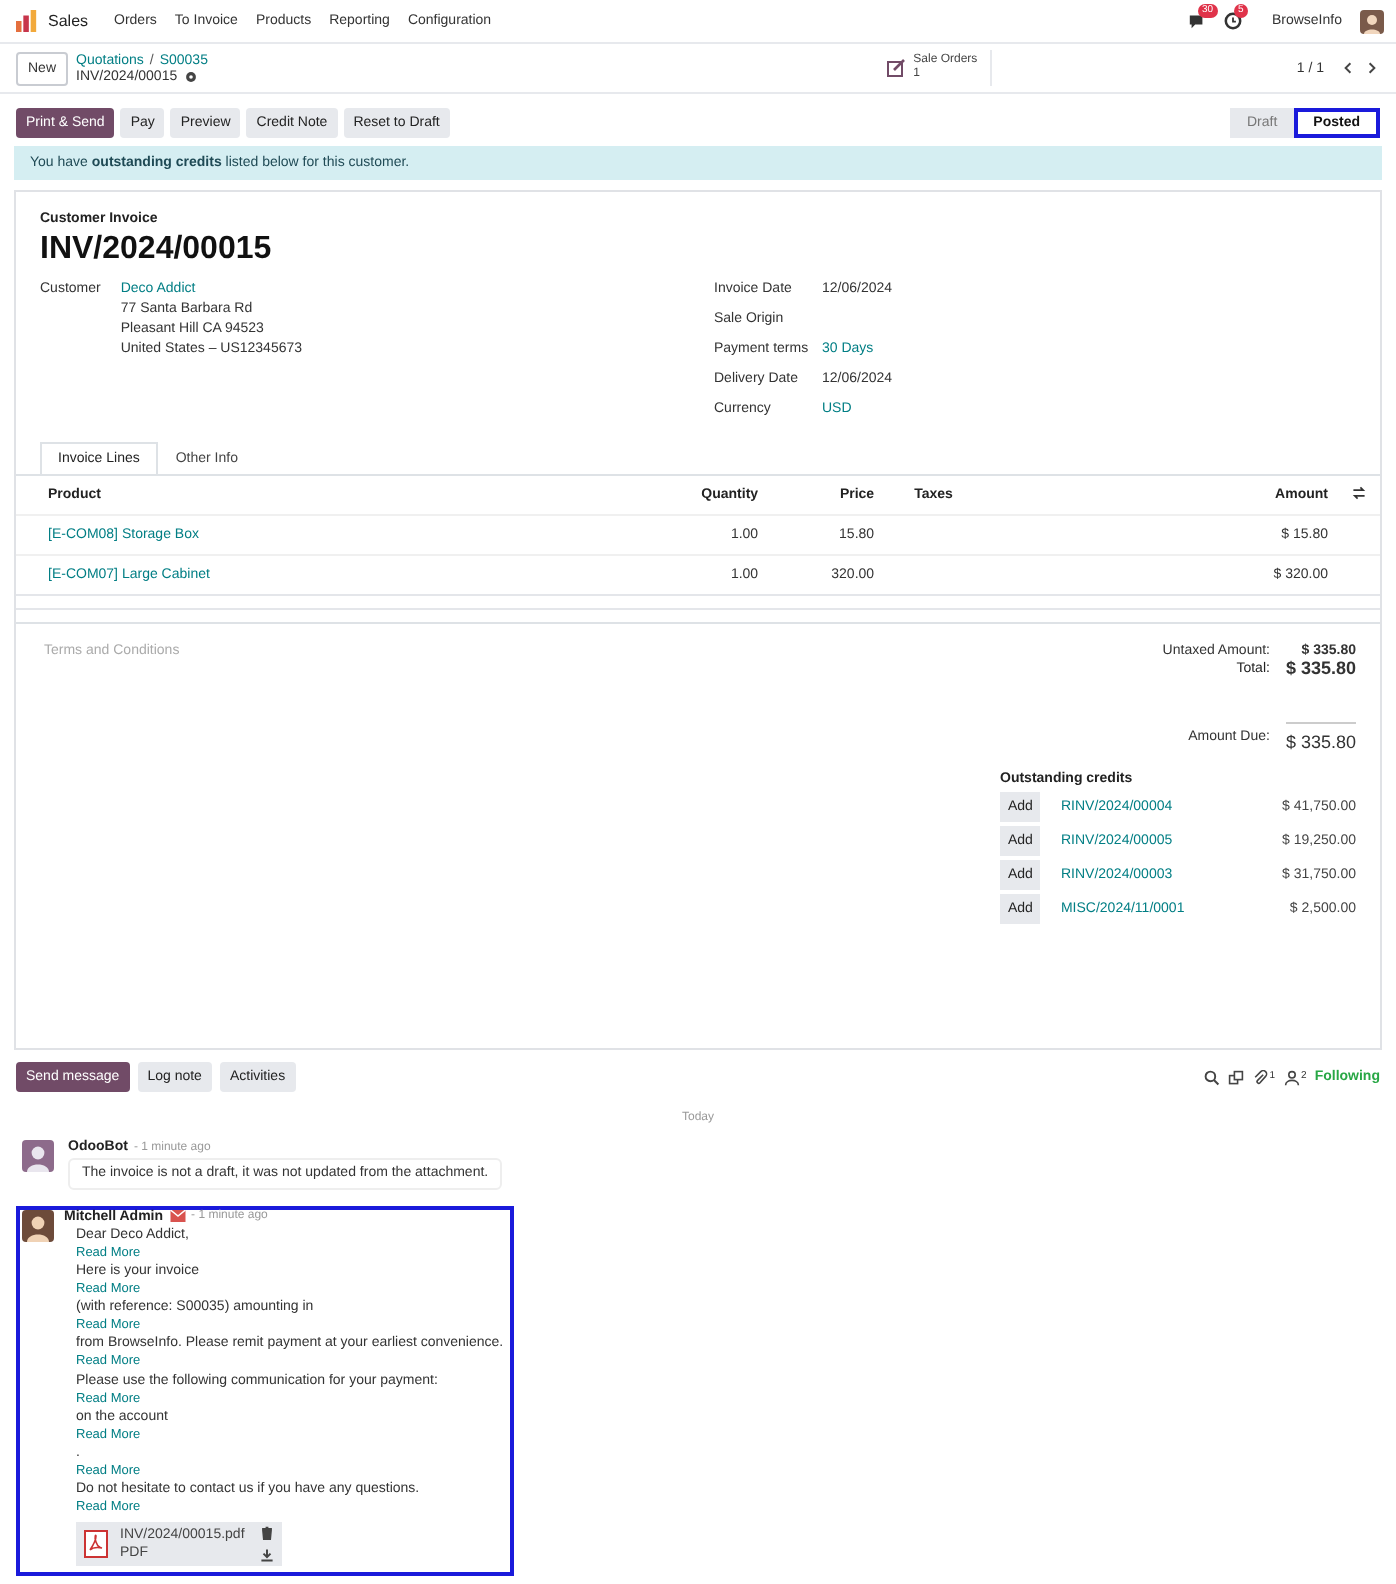 This screenshot has width=1396, height=1584. I want to click on column-settings-icon, so click(1358, 493).